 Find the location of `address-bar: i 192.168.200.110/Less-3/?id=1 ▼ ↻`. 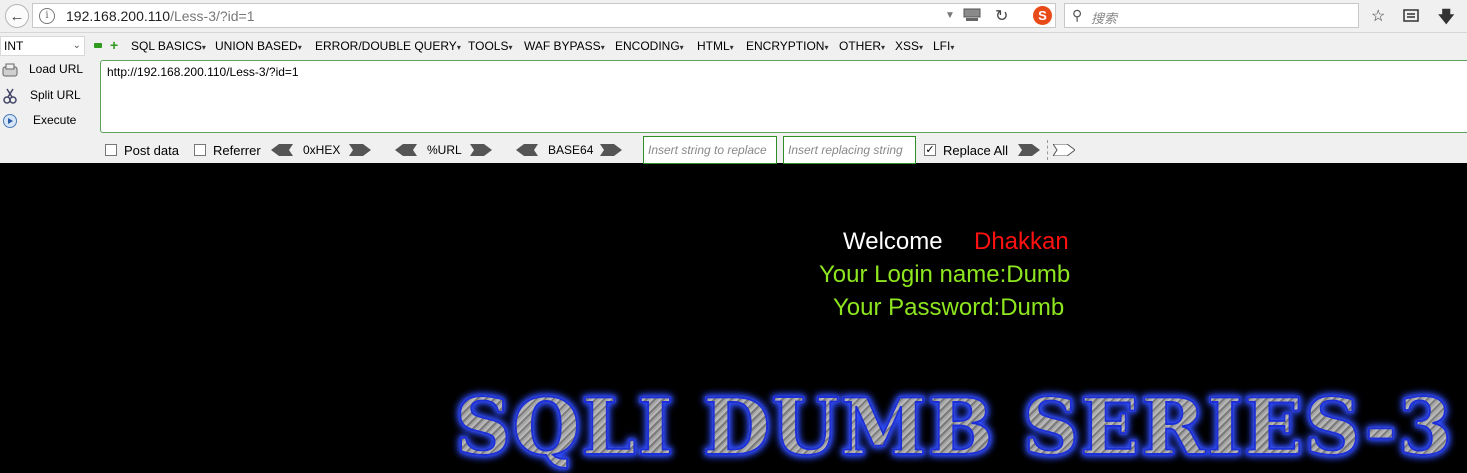

address-bar: i 192.168.200.110/Less-3/?id=1 ▼ ↻ is located at coordinates (544, 15).